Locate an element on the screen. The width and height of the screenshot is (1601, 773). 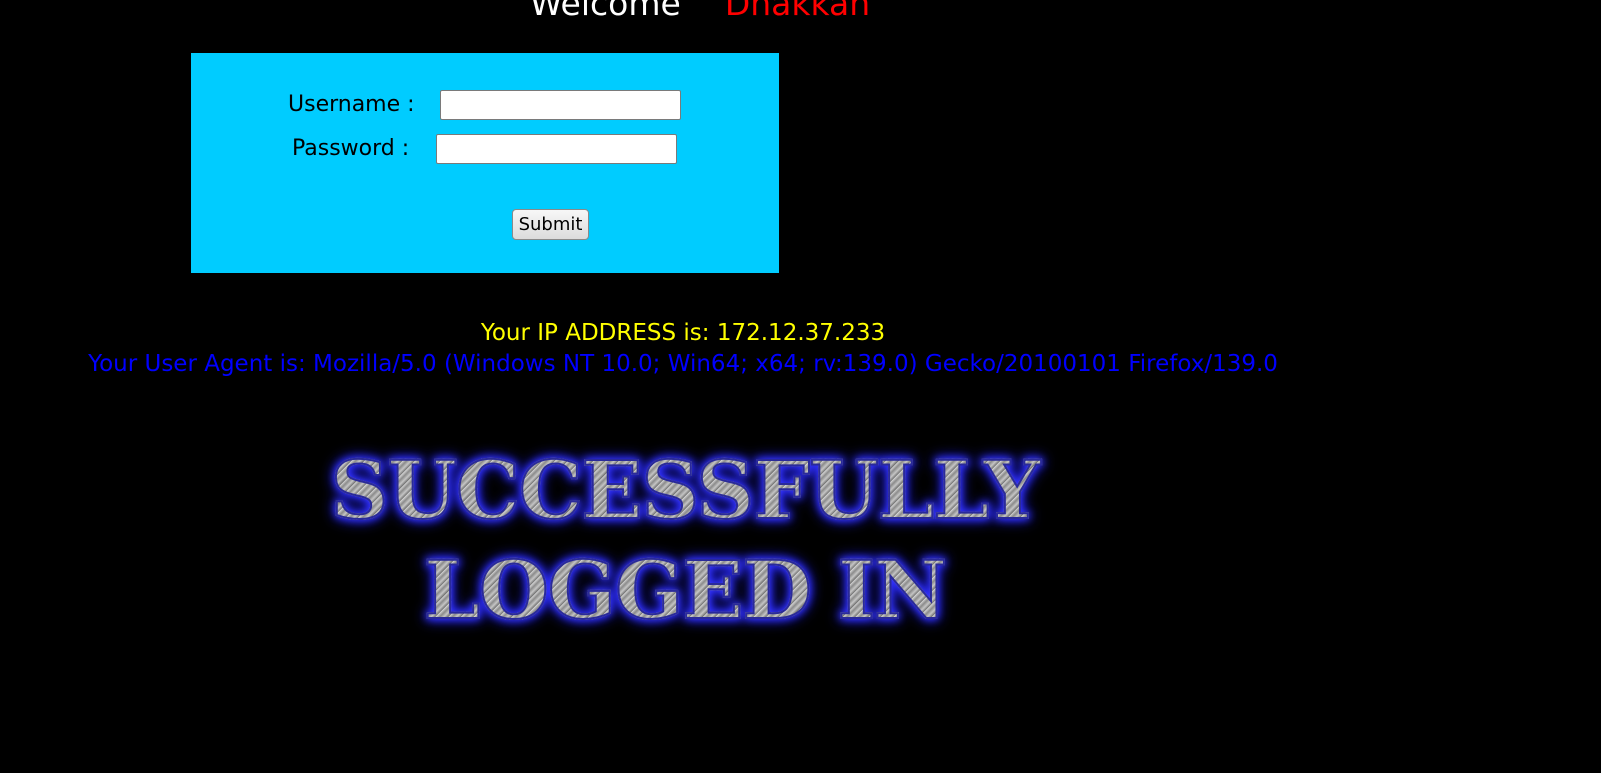
password-input is located at coordinates (556, 149).